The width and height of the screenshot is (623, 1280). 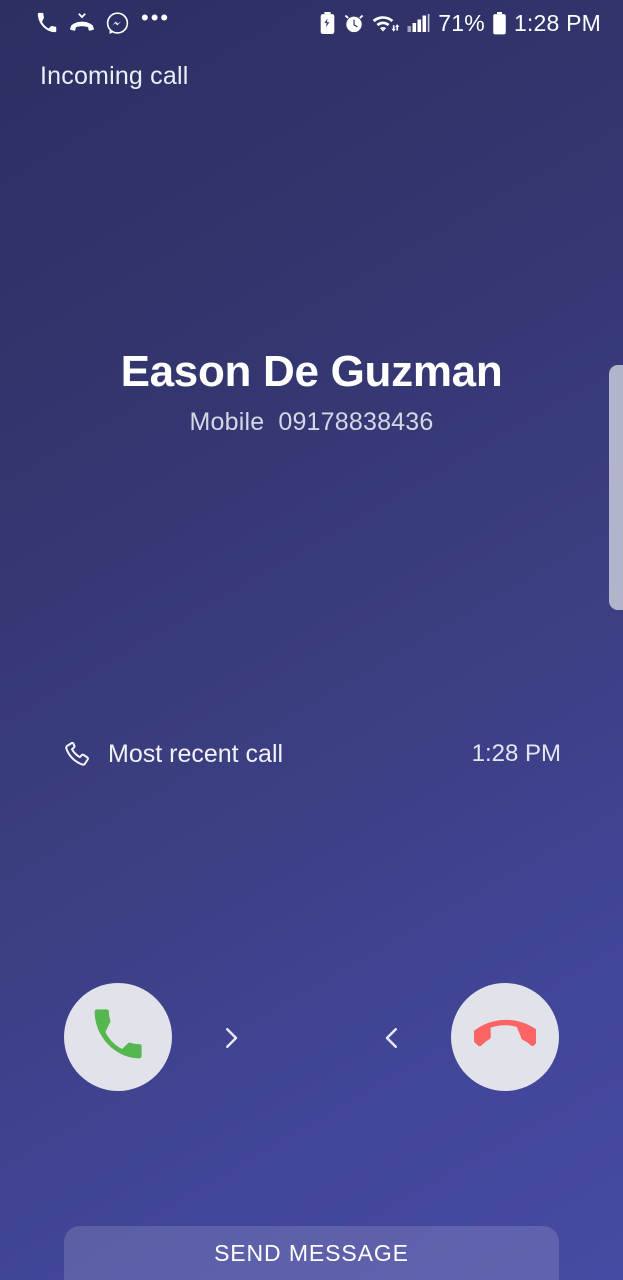 I want to click on most-recent-call-time: 1:28 PM, so click(x=516, y=753).